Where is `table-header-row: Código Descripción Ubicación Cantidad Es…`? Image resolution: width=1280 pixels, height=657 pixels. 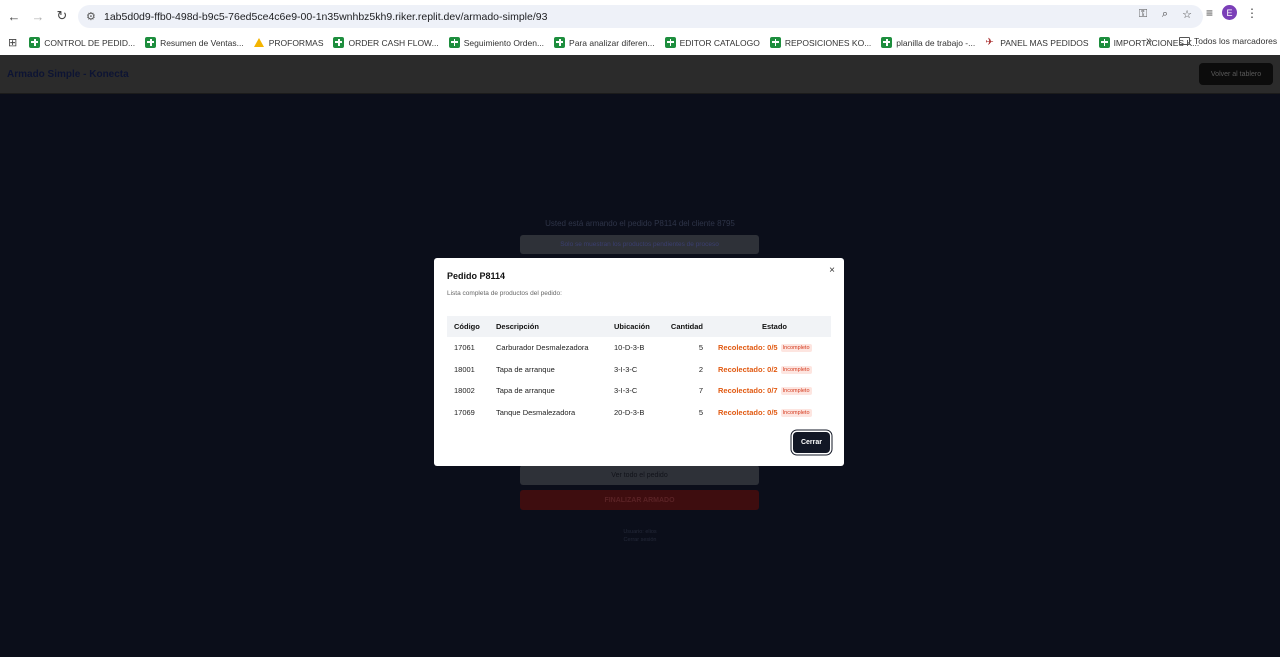 table-header-row: Código Descripción Ubicación Cantidad Es… is located at coordinates (639, 326).